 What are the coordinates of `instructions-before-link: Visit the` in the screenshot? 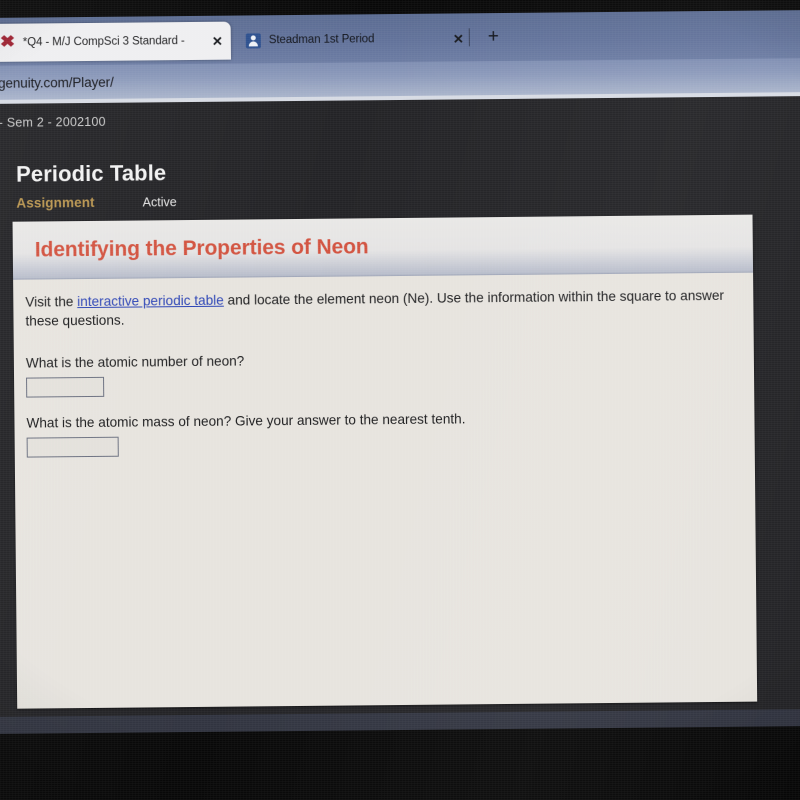 It's located at (51, 302).